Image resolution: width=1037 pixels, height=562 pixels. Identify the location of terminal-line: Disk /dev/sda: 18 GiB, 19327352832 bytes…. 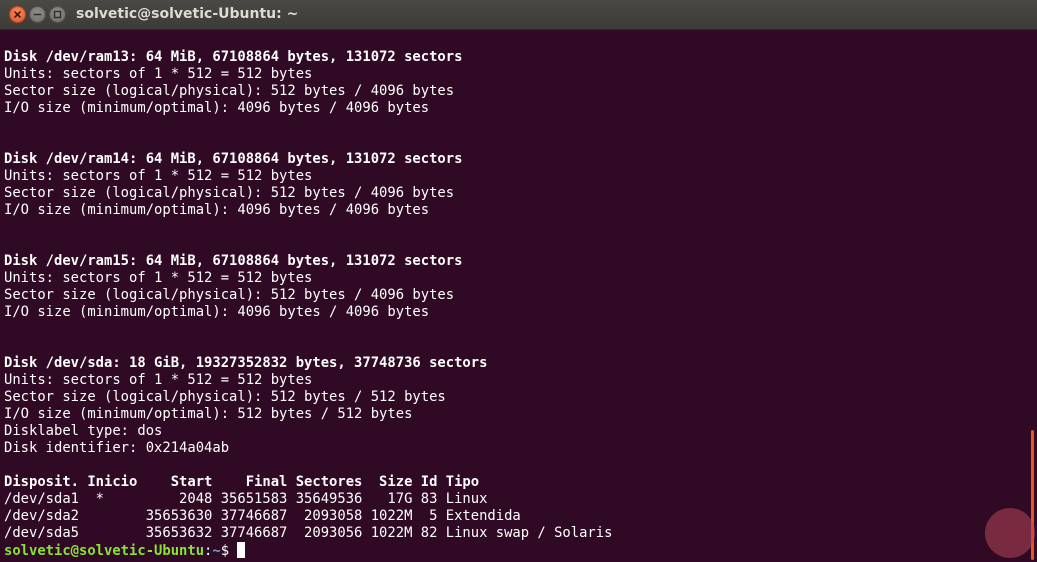
(246, 363).